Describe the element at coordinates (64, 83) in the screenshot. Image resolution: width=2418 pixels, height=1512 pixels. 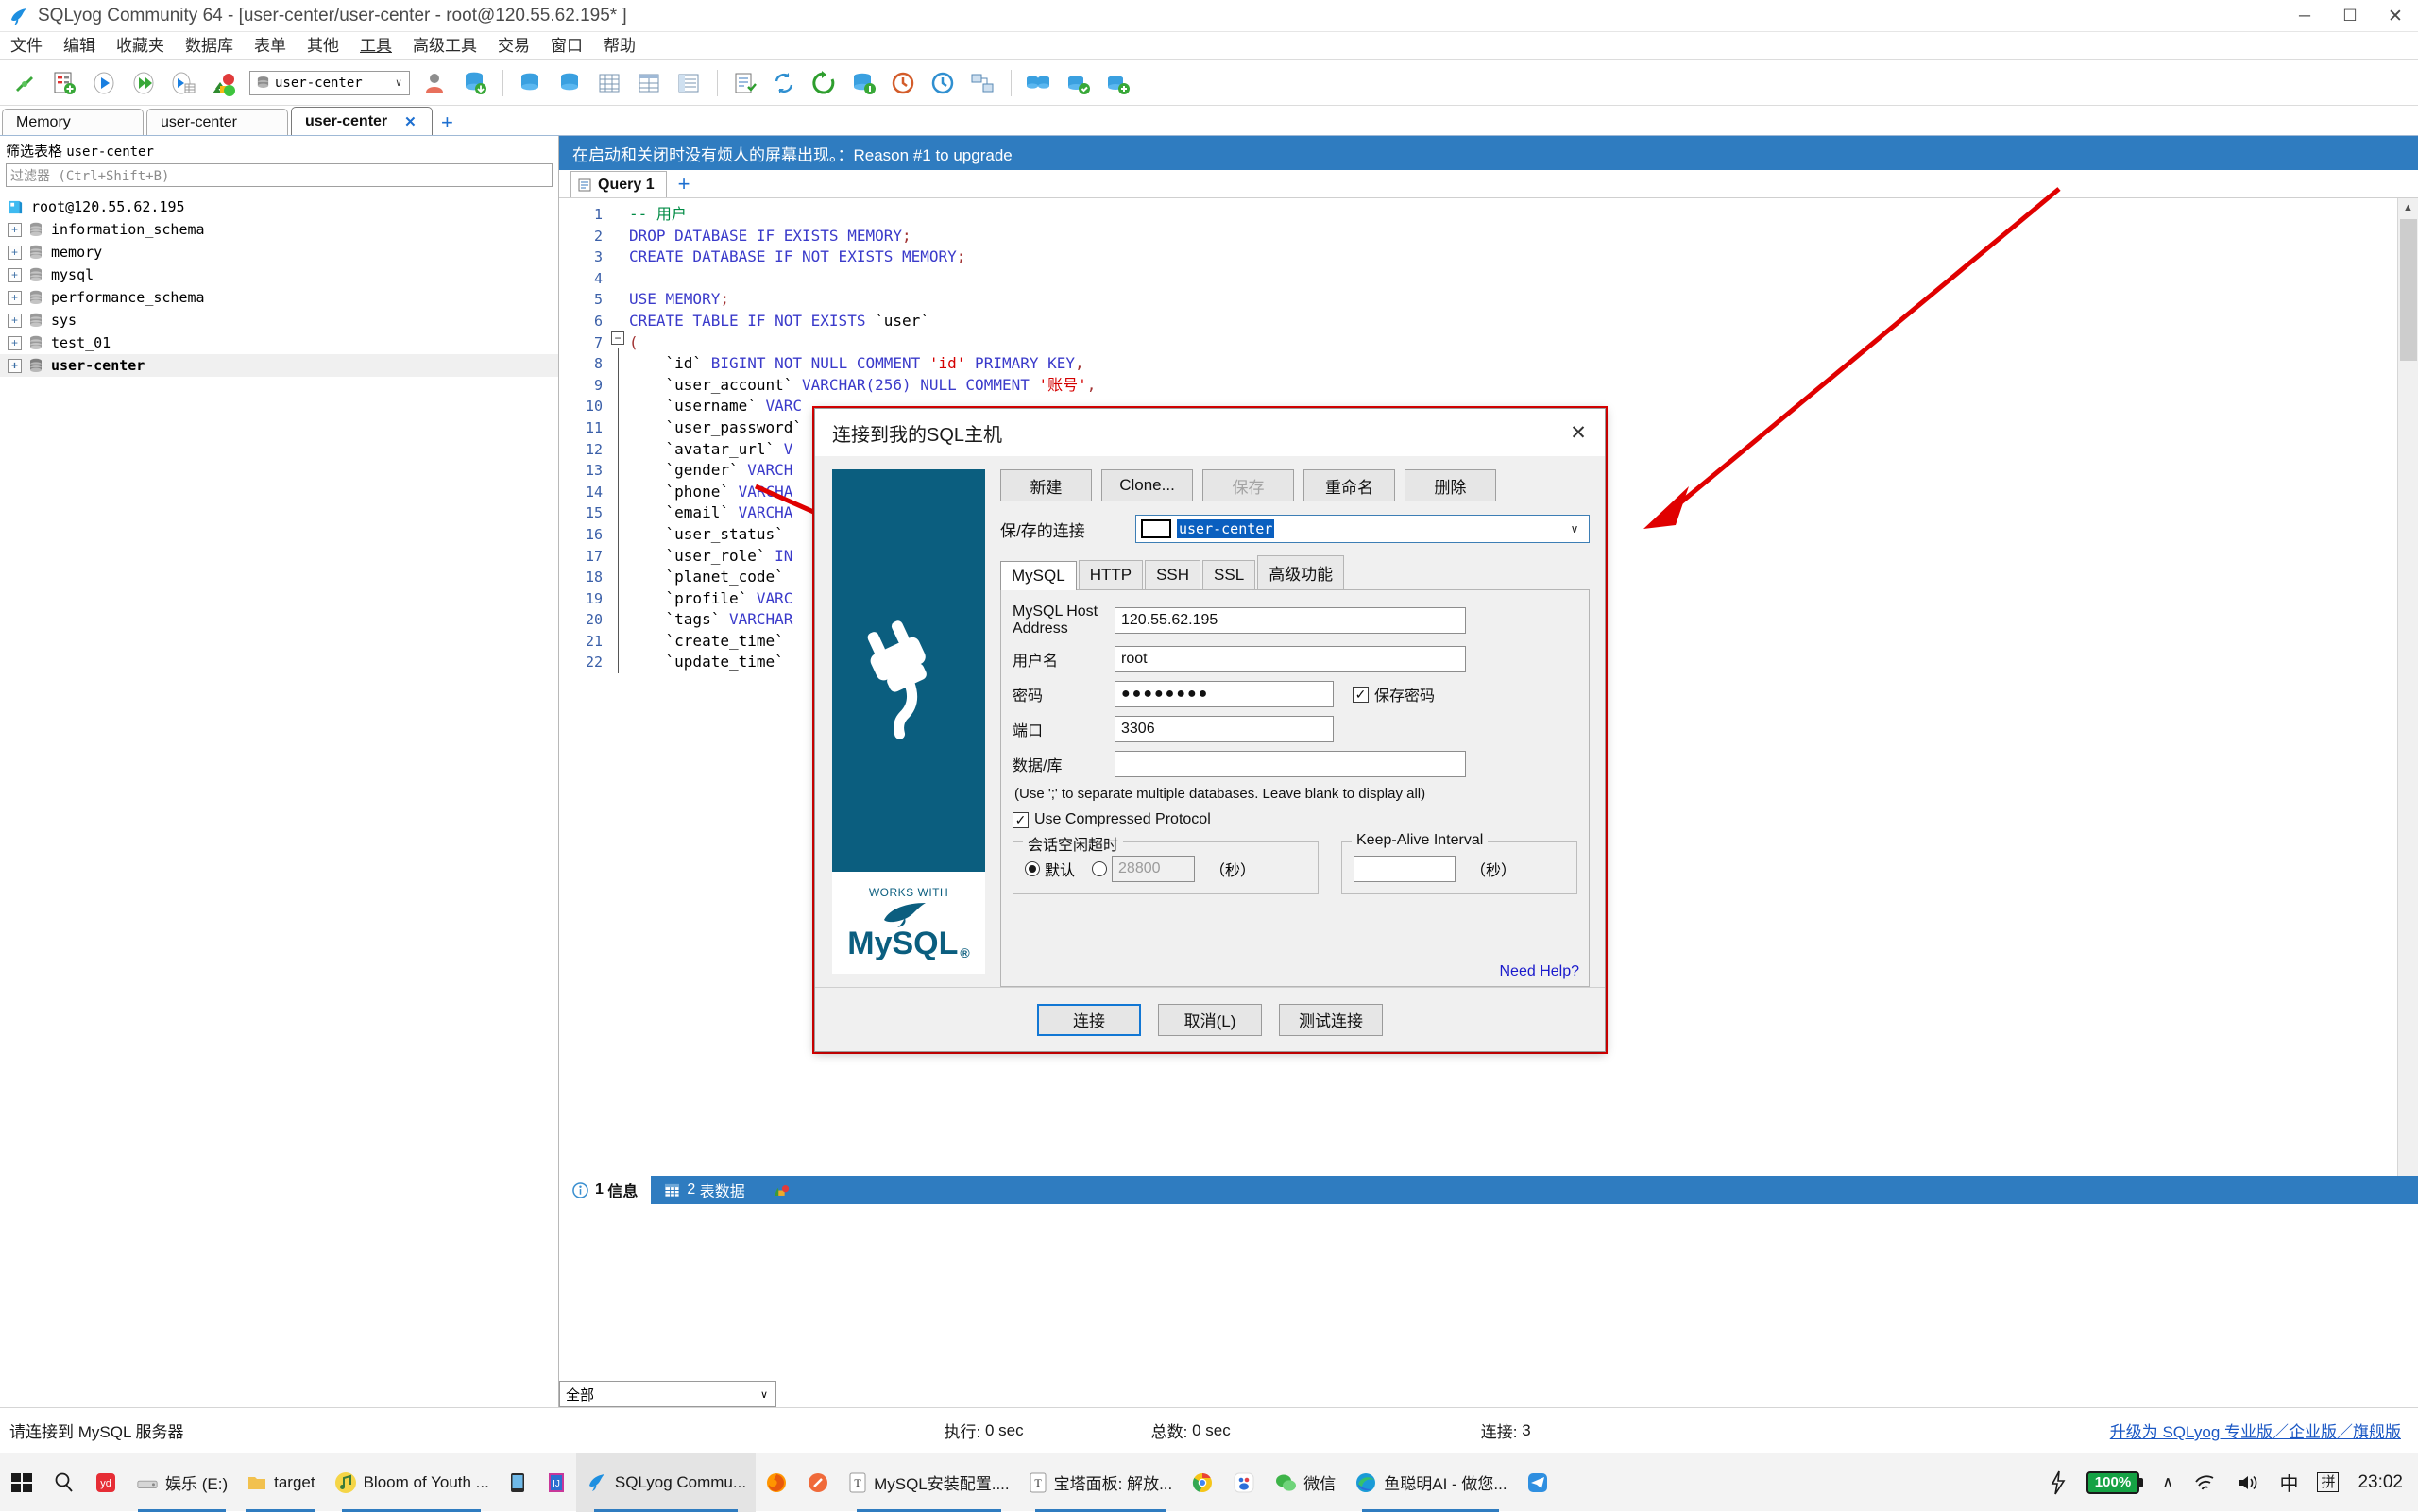
I see `new-query-icon` at that location.